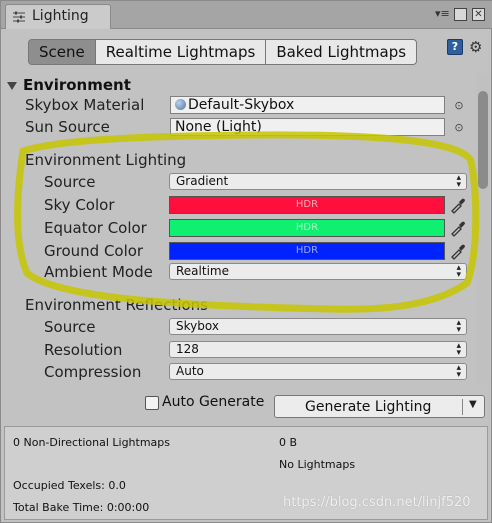 This screenshot has height=523, width=492. I want to click on generate-lighting-label: Generate Lighting, so click(368, 407).